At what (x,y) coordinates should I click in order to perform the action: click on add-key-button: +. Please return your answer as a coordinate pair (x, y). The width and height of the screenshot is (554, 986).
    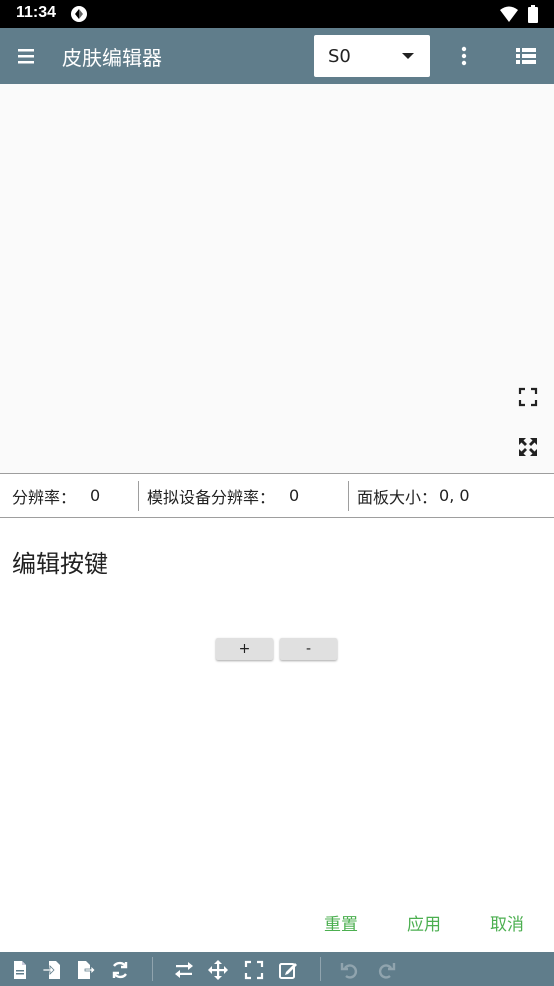
    Looking at the image, I should click on (244, 649).